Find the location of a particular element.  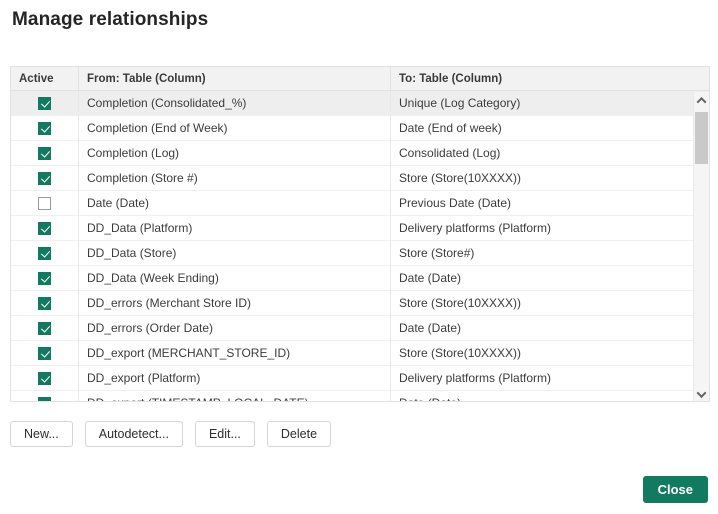

action-button-bar: New... Autodetect... Edit... Delete is located at coordinates (171, 434).